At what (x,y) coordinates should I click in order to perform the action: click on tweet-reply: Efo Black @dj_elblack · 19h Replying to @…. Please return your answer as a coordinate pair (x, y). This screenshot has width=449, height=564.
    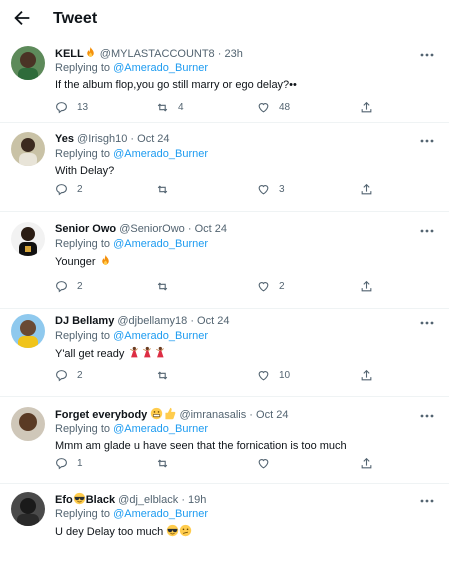
    Looking at the image, I should click on (224, 524).